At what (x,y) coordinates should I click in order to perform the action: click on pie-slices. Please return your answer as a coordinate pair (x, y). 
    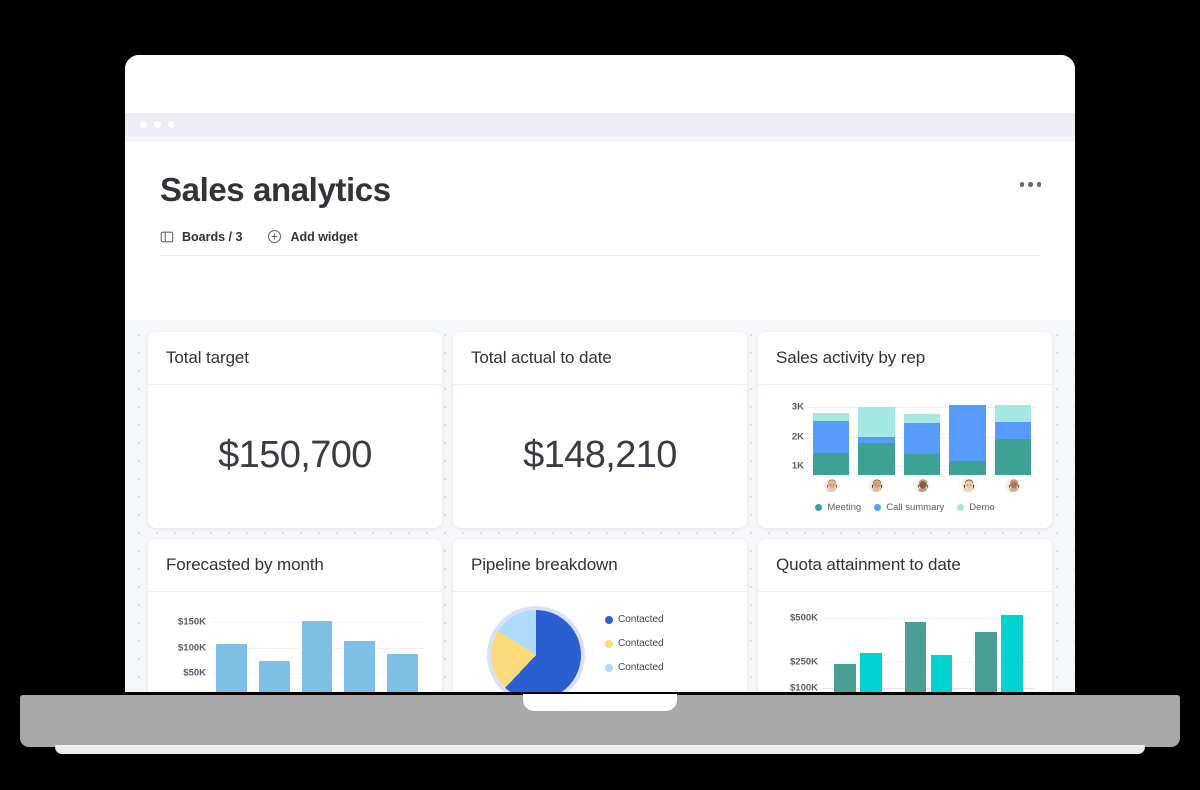
    Looking at the image, I should click on (536, 651).